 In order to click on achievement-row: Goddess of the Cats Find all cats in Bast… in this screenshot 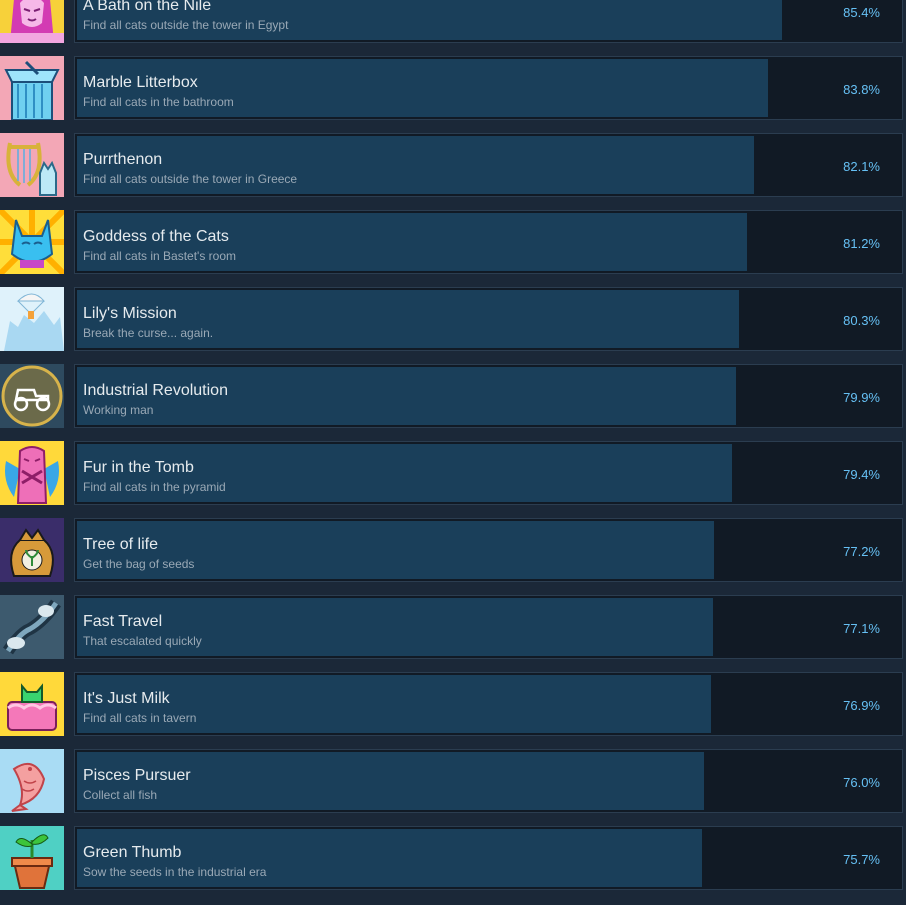, I will do `click(453, 248)`.